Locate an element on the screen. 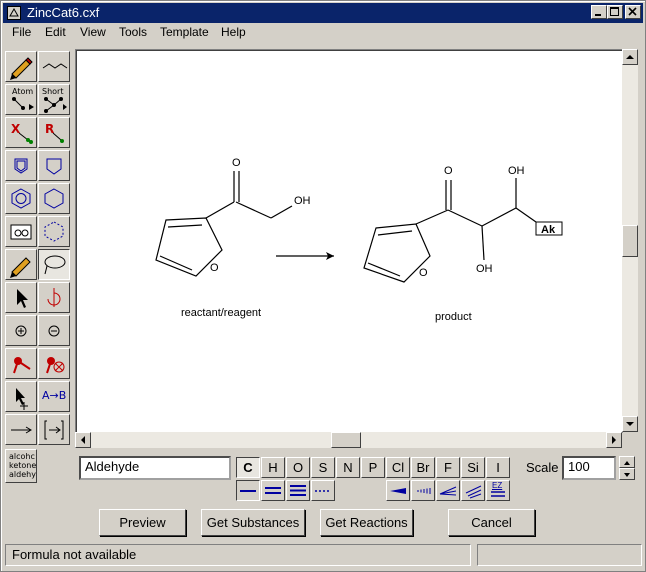 The width and height of the screenshot is (646, 572). scale-decrease-button is located at coordinates (627, 474).